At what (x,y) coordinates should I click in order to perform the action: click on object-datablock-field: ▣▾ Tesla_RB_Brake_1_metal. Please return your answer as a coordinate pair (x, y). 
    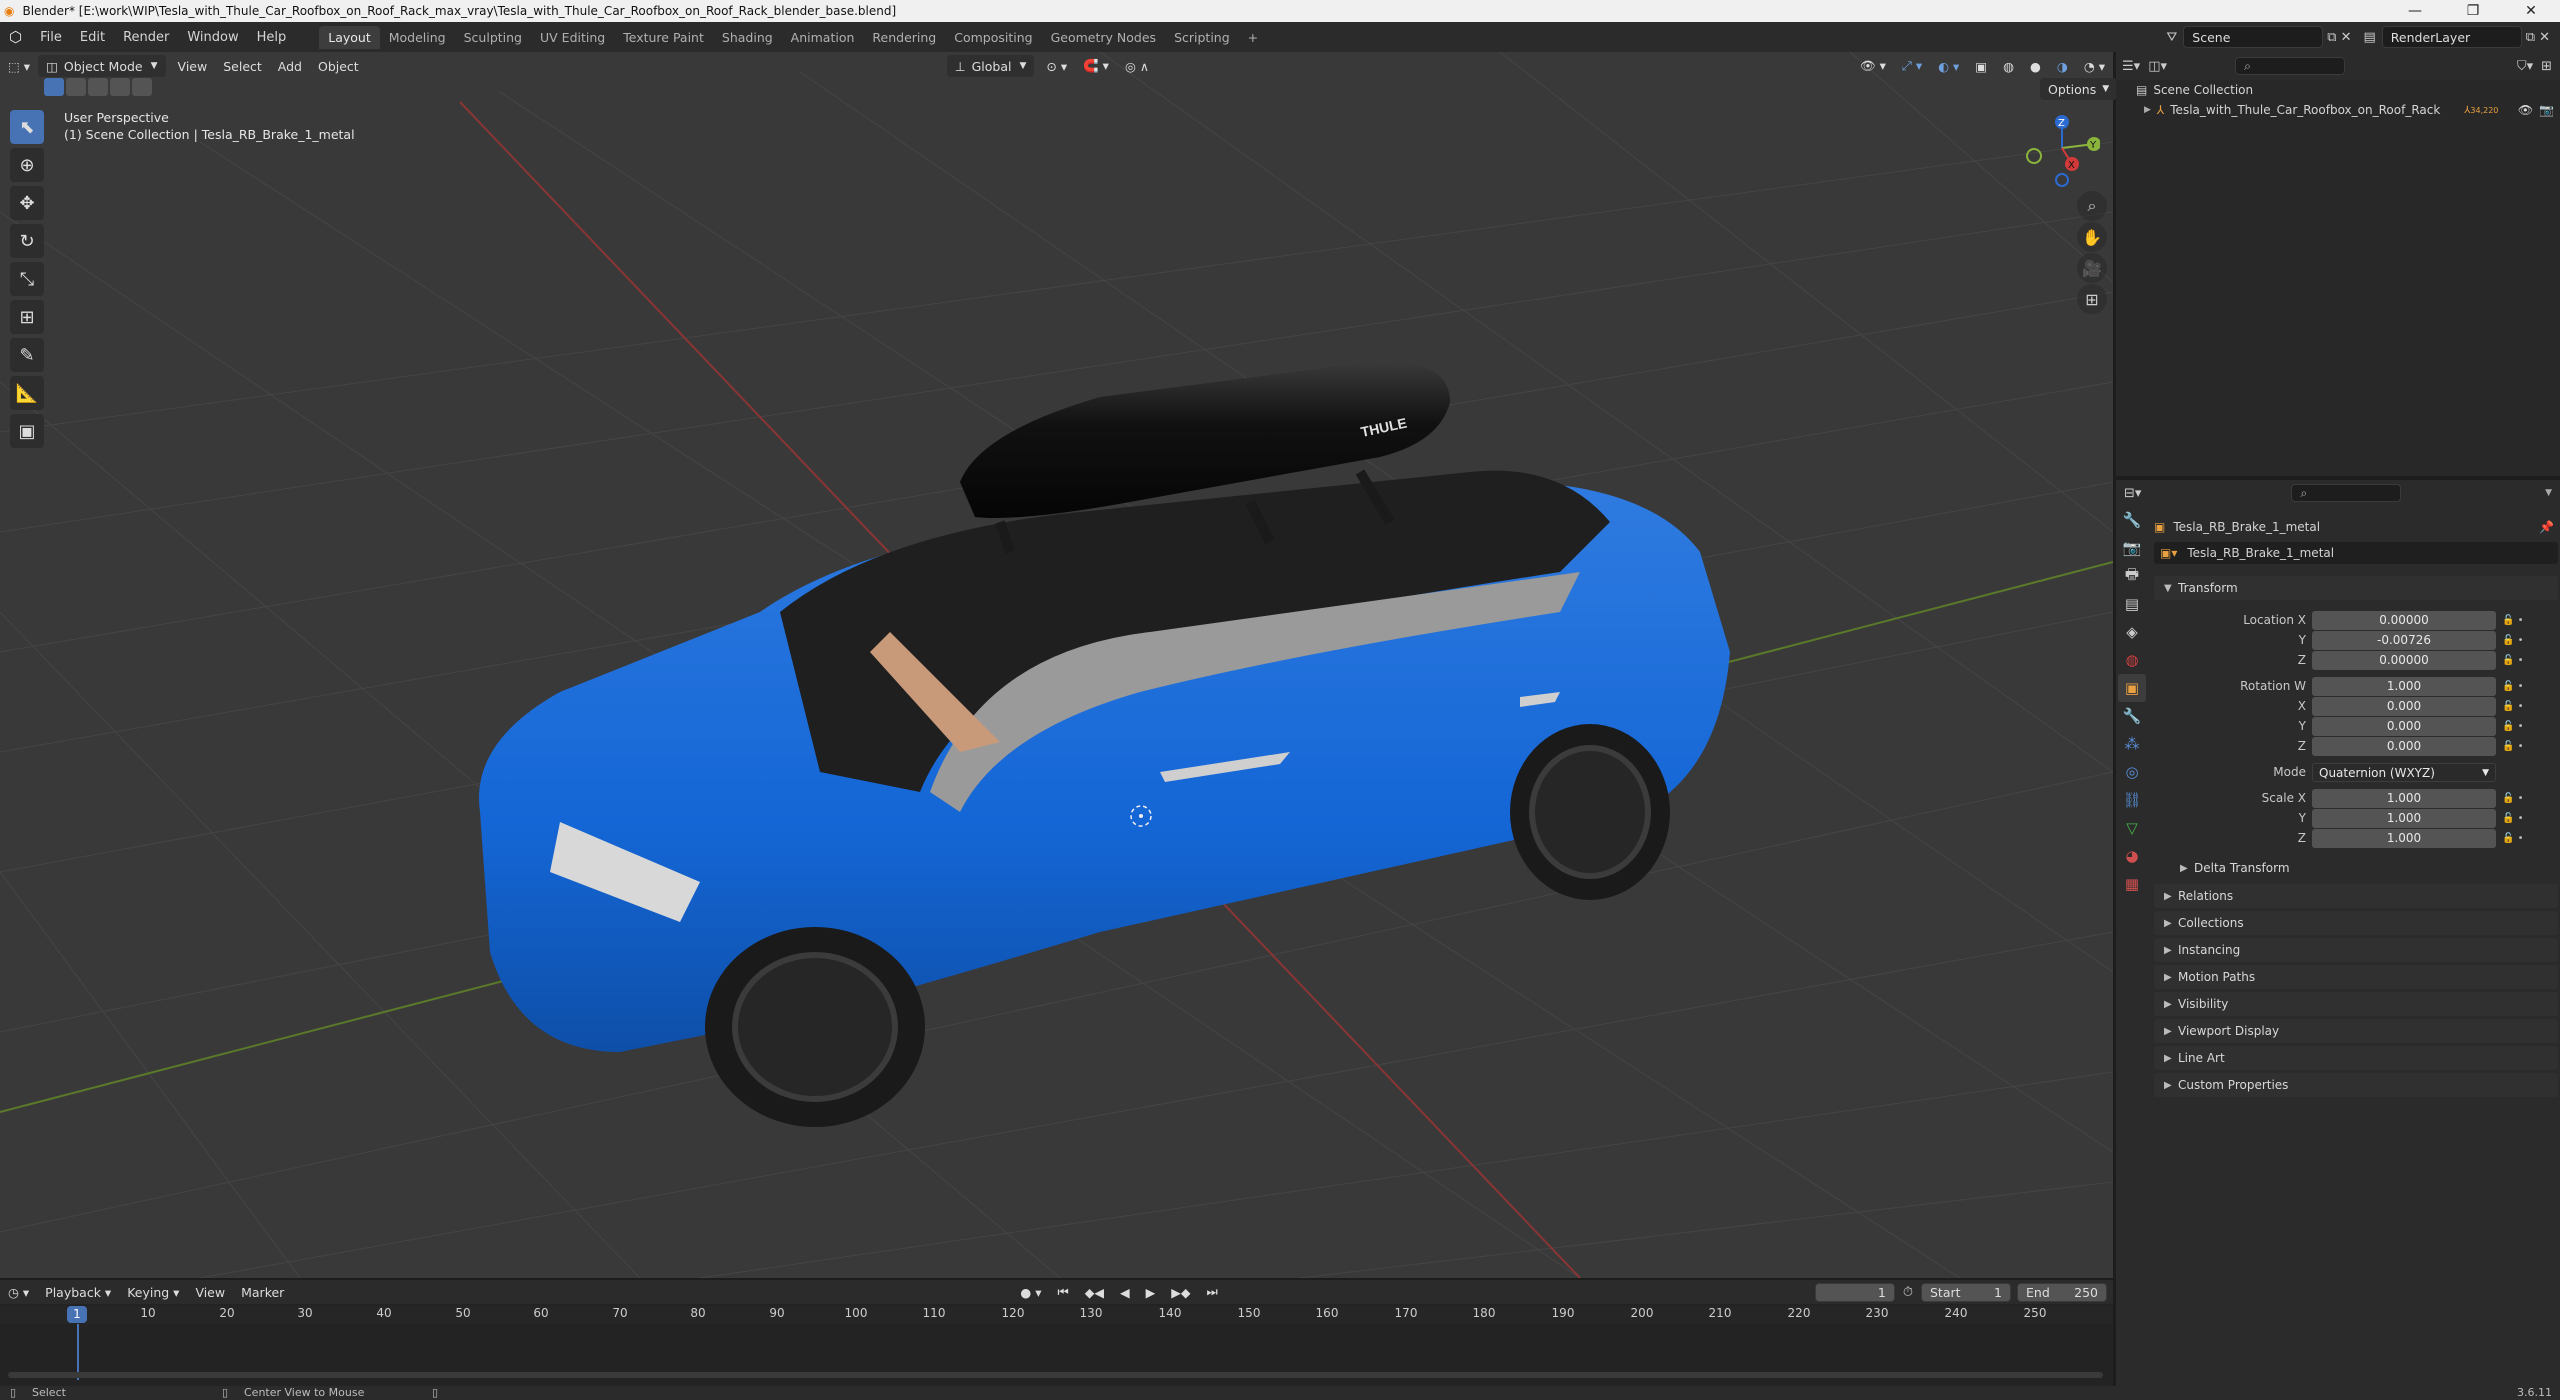
    Looking at the image, I should click on (2356, 553).